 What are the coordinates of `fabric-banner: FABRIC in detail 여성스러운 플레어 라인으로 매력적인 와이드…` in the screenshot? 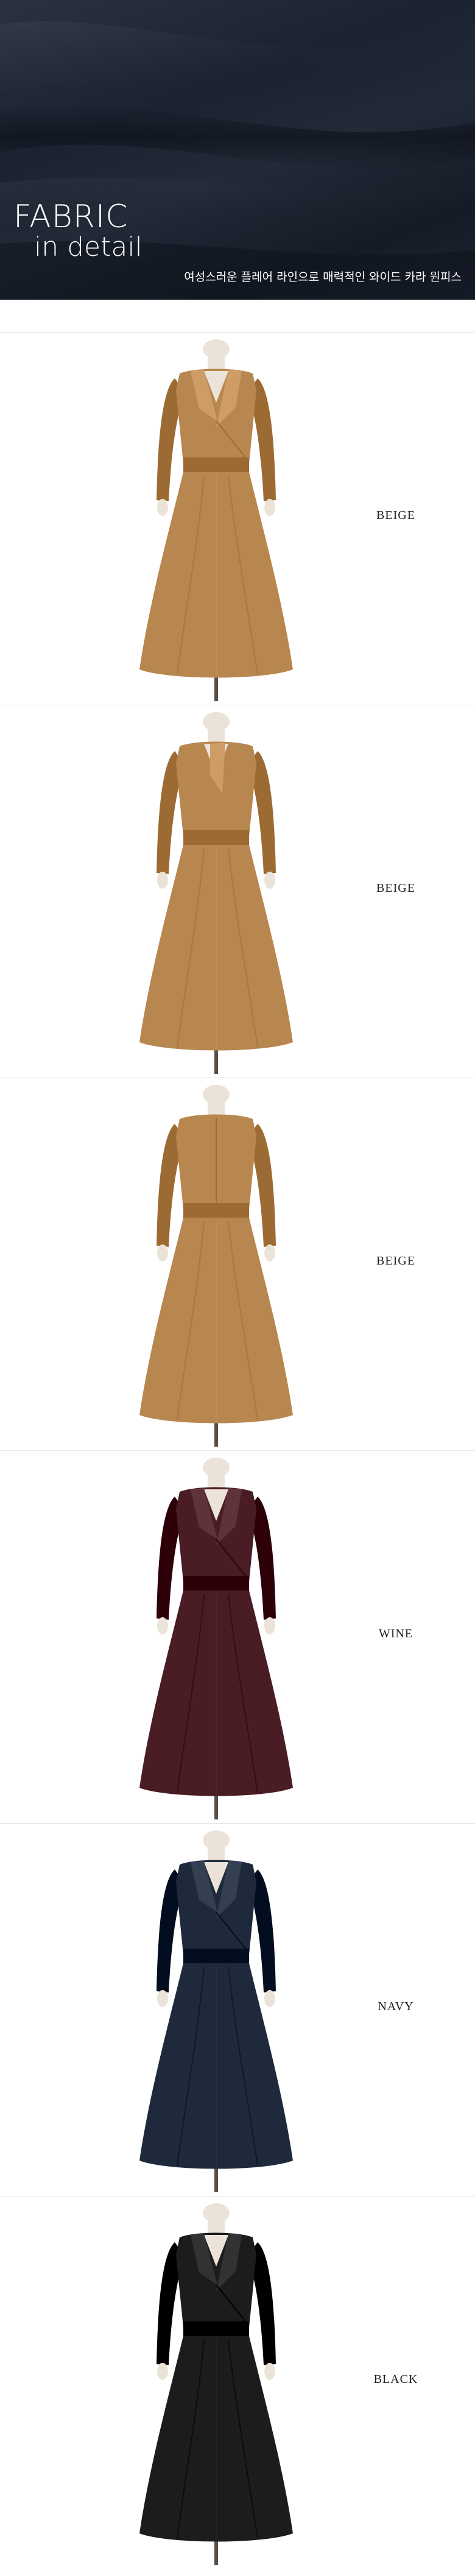 It's located at (237, 150).